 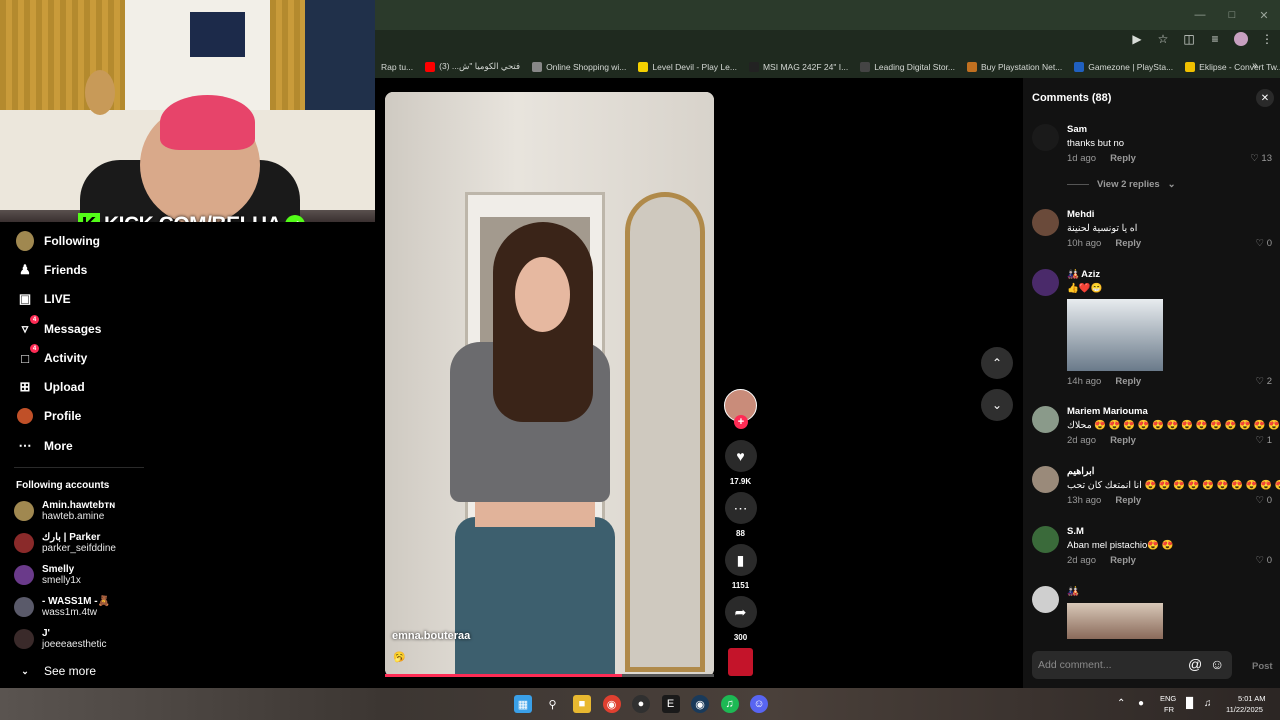 I want to click on close-icon: ✕, so click(x=1265, y=98).